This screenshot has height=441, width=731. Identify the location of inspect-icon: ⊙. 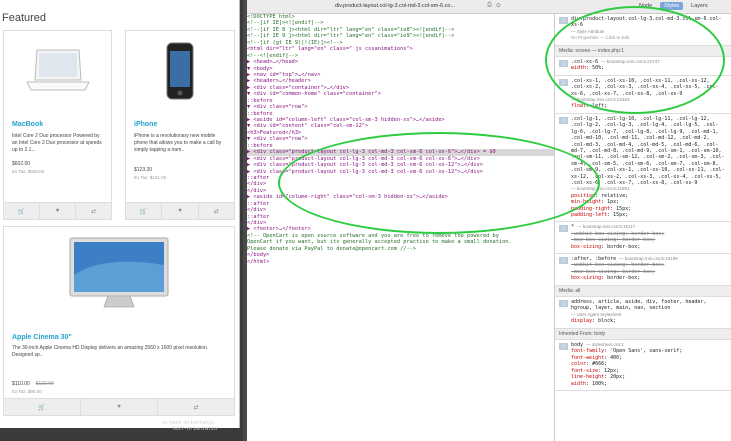
(498, 5).